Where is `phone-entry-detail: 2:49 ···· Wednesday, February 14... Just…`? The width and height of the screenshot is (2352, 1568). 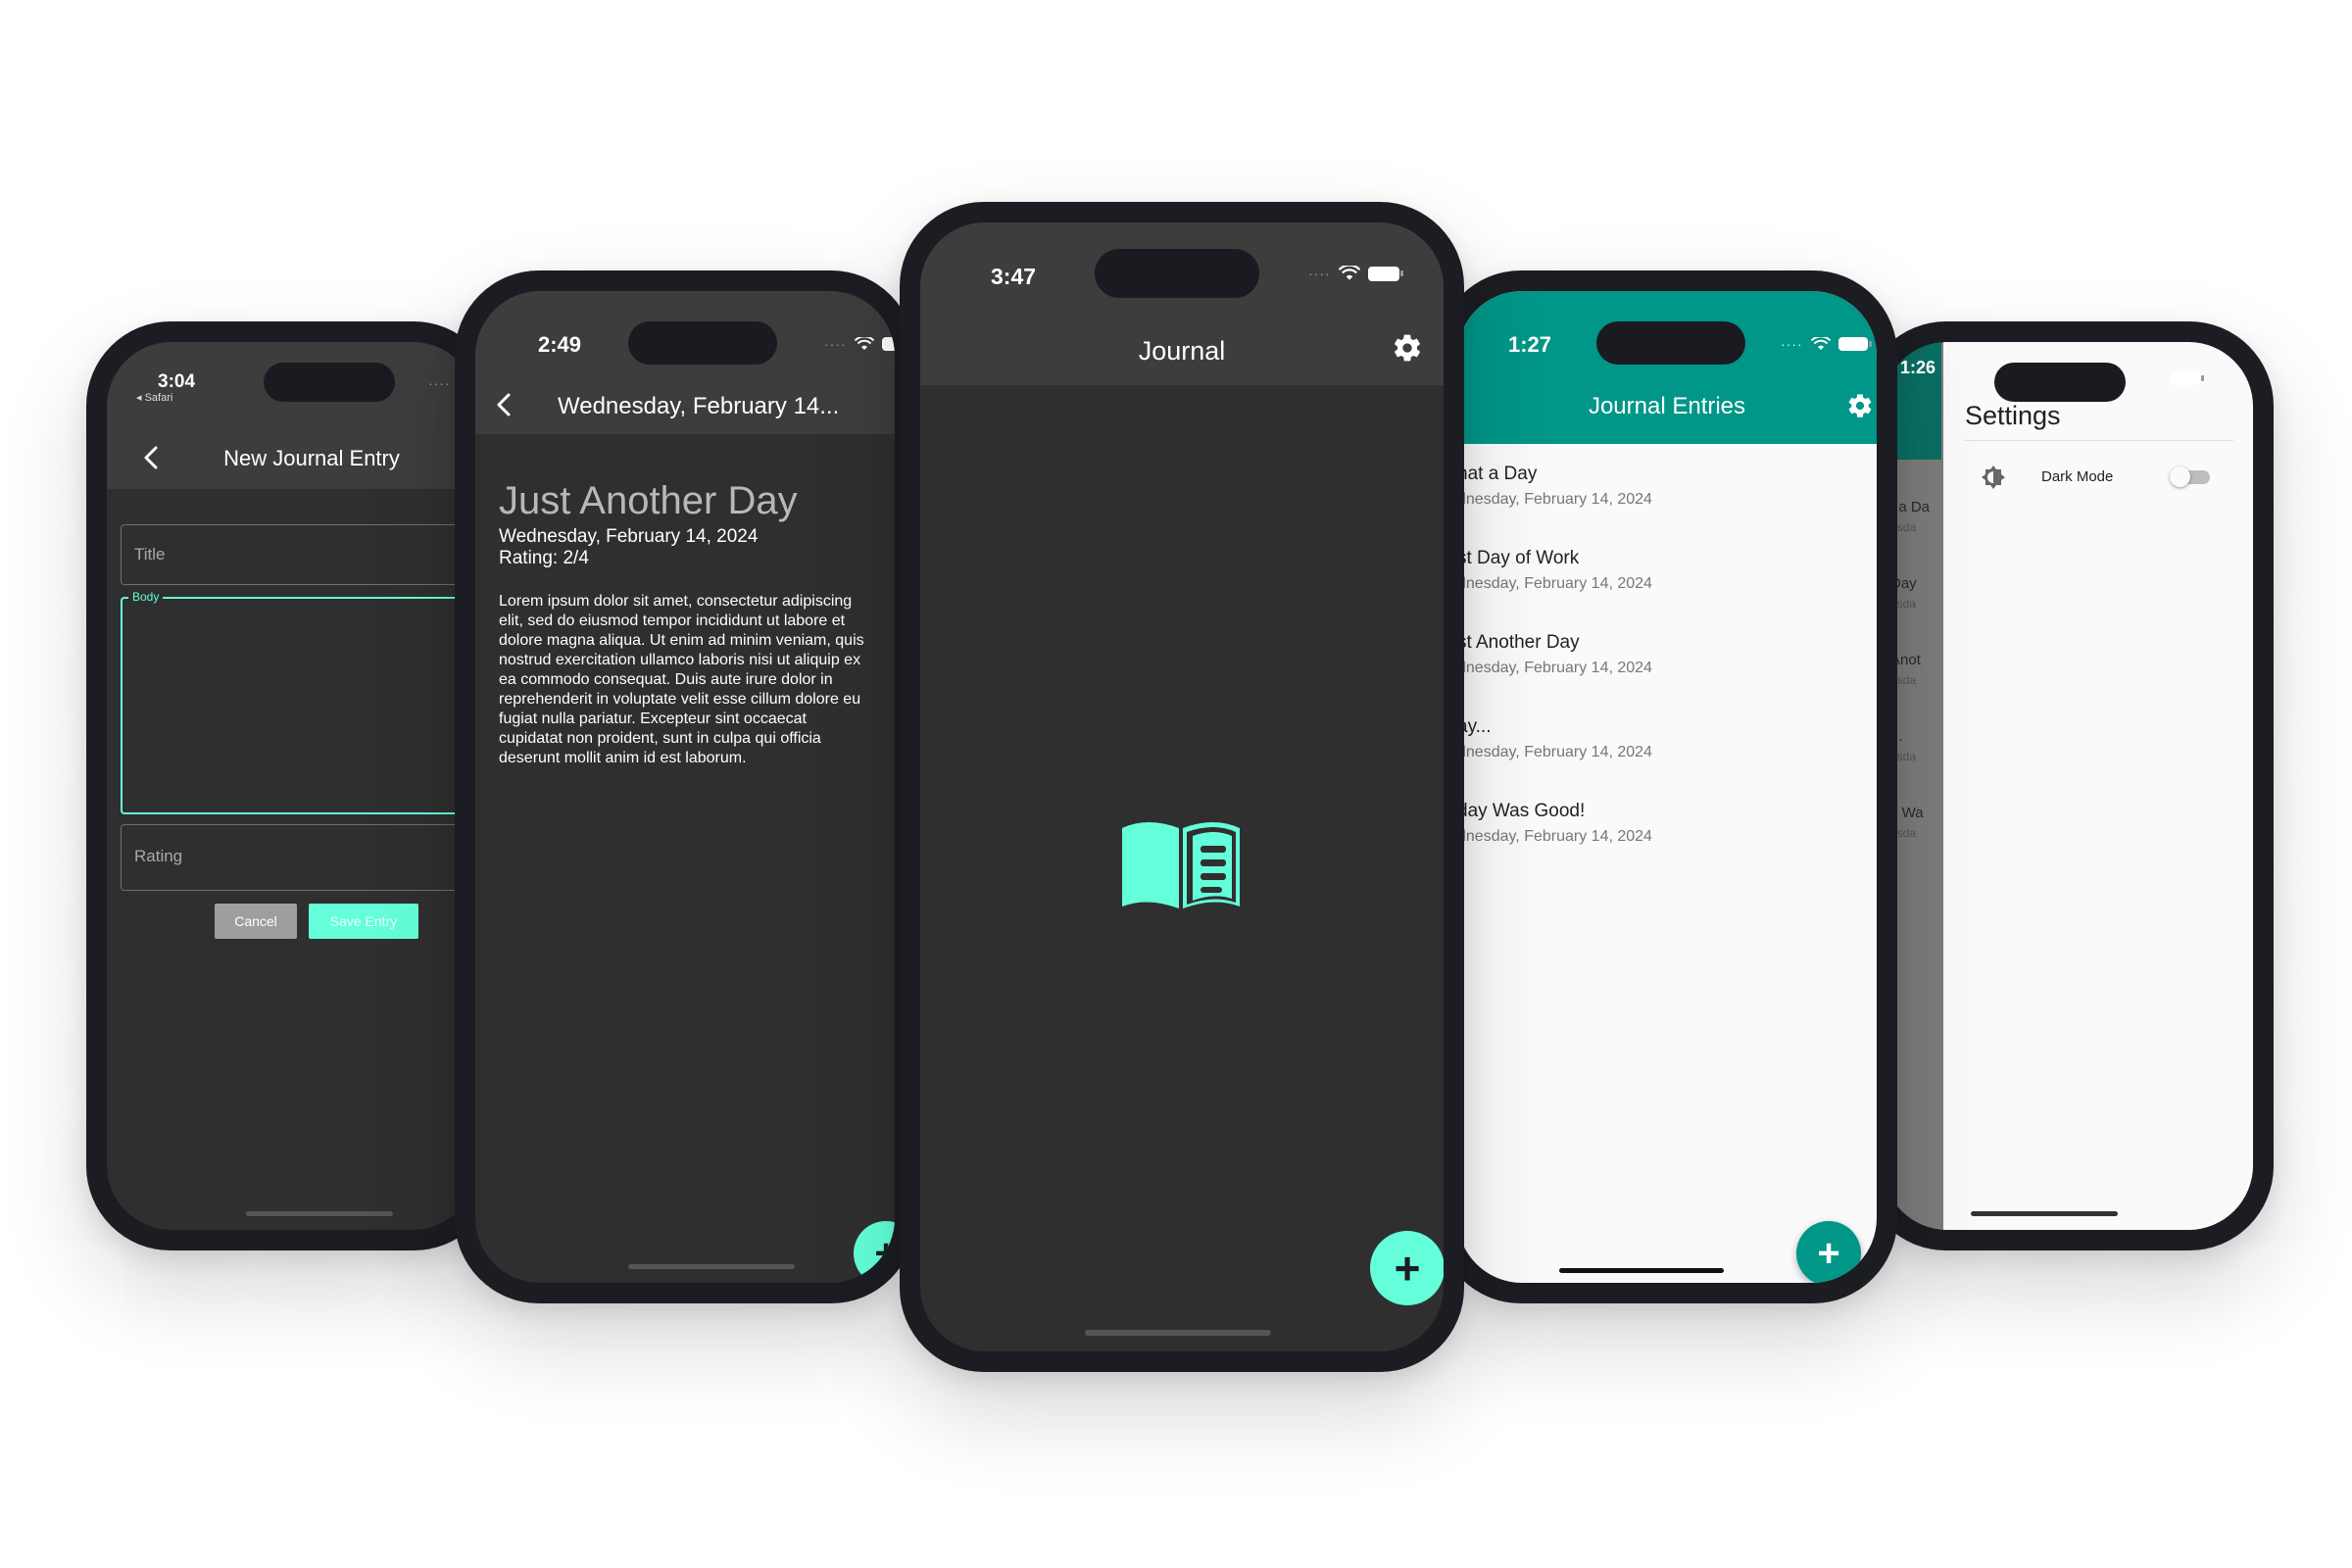 phone-entry-detail: 2:49 ···· Wednesday, February 14... Just… is located at coordinates (685, 786).